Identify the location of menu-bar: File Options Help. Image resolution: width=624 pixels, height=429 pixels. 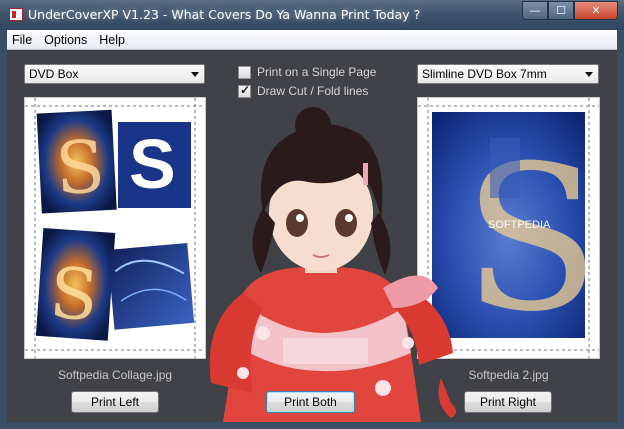
(312, 40).